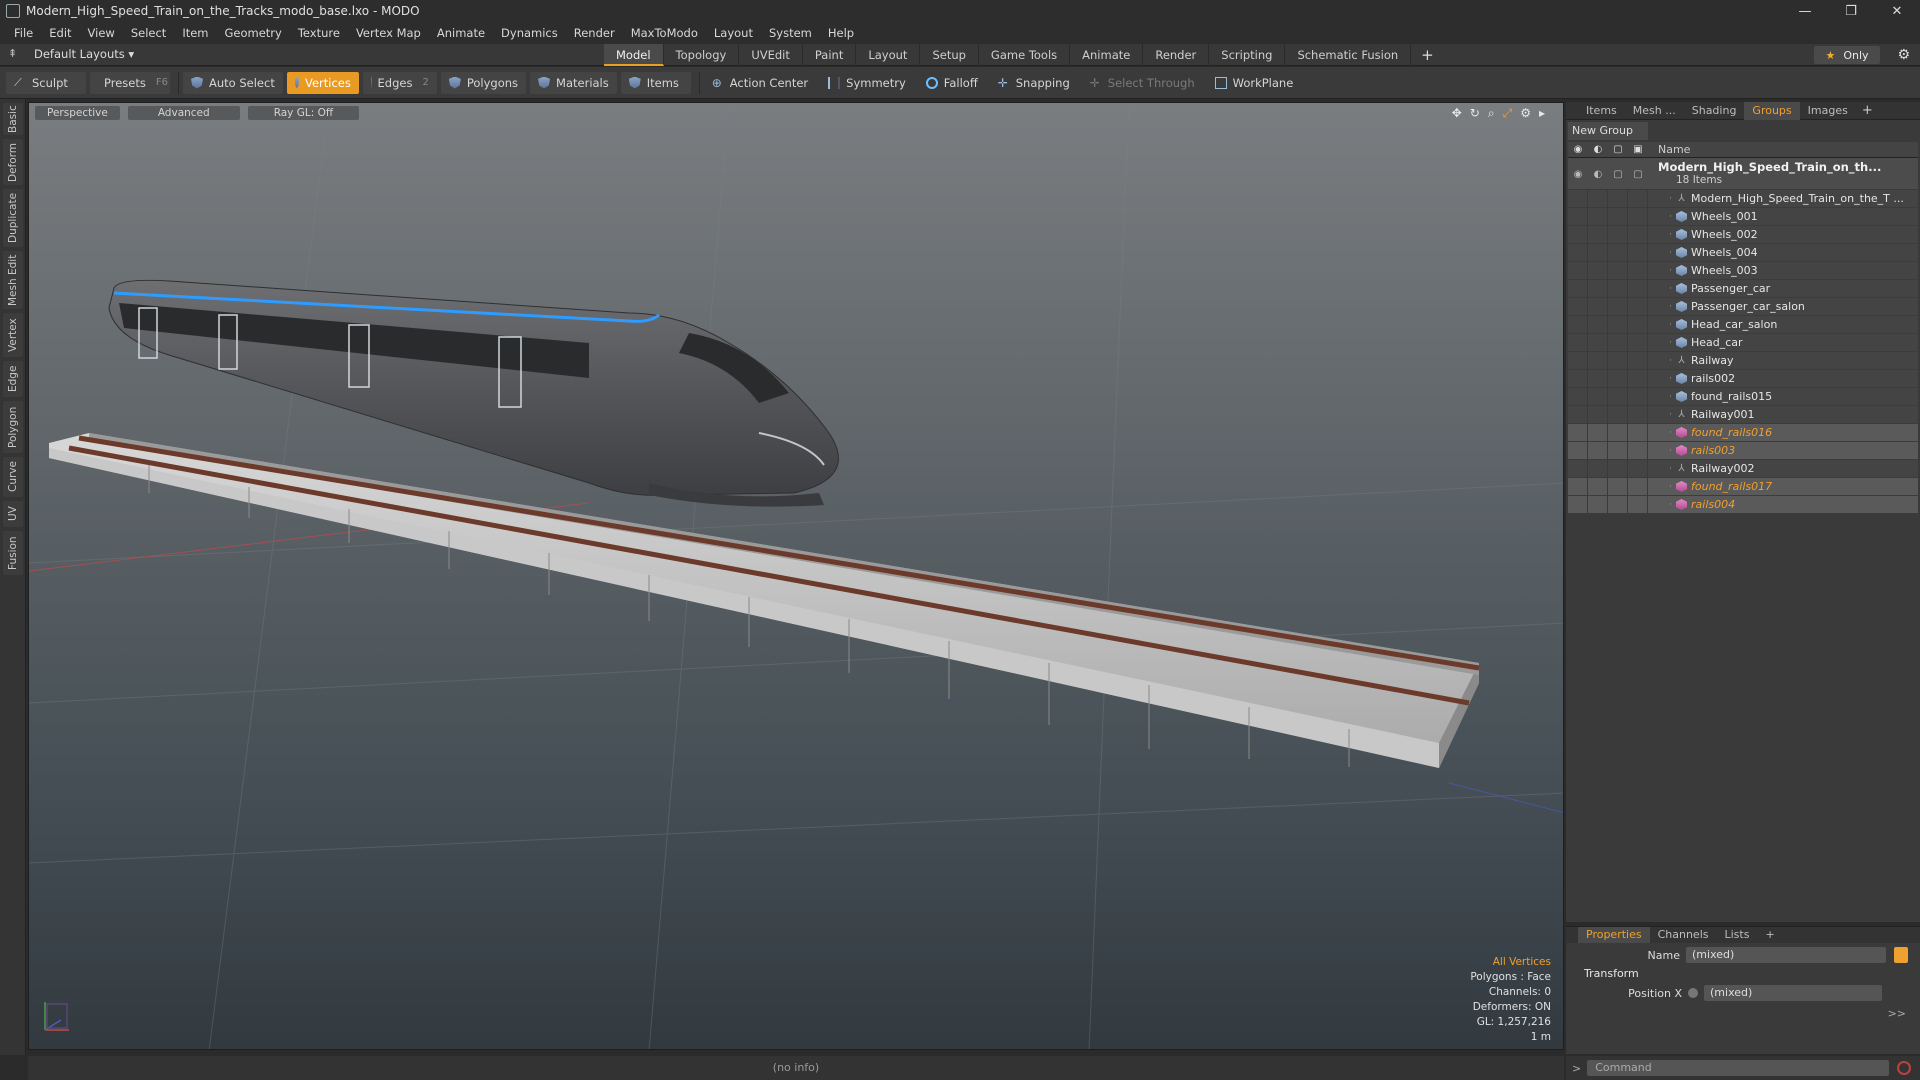 This screenshot has height=1080, width=1920. What do you see at coordinates (148, 33) in the screenshot?
I see `menu-select: Select` at bounding box center [148, 33].